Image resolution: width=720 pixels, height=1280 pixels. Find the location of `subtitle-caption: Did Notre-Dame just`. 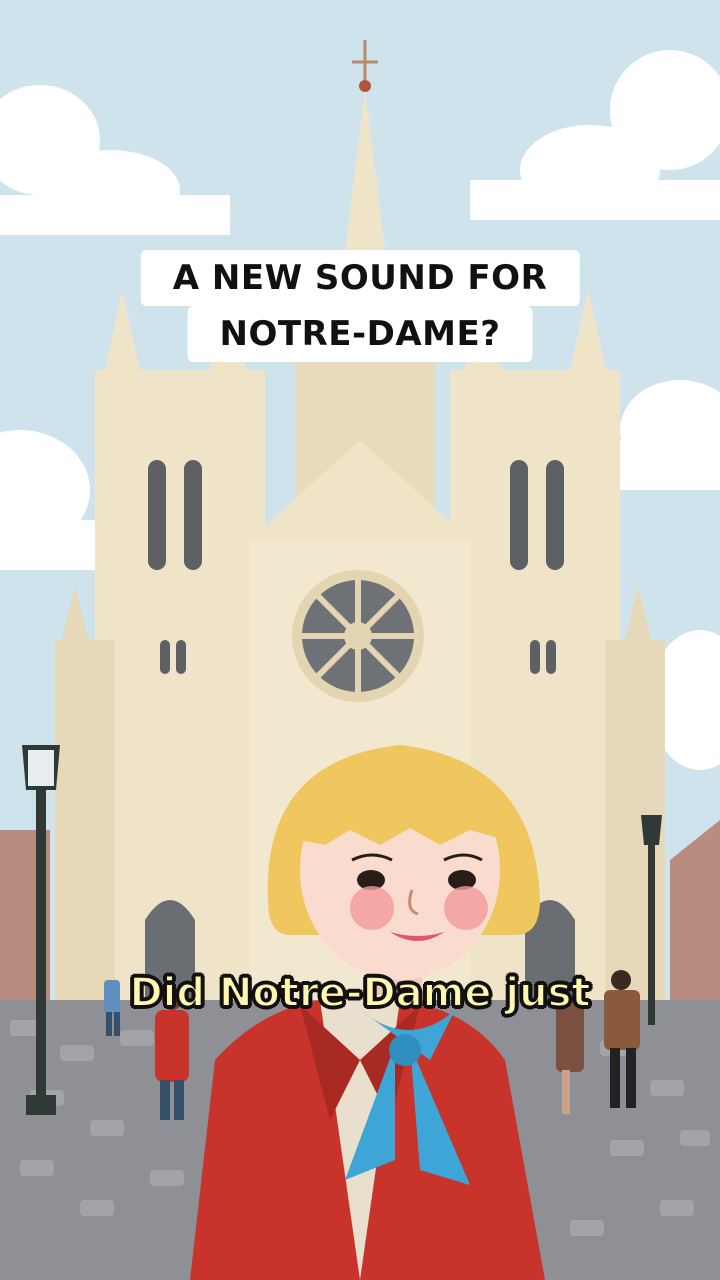

subtitle-caption: Did Notre-Dame just is located at coordinates (359, 993).